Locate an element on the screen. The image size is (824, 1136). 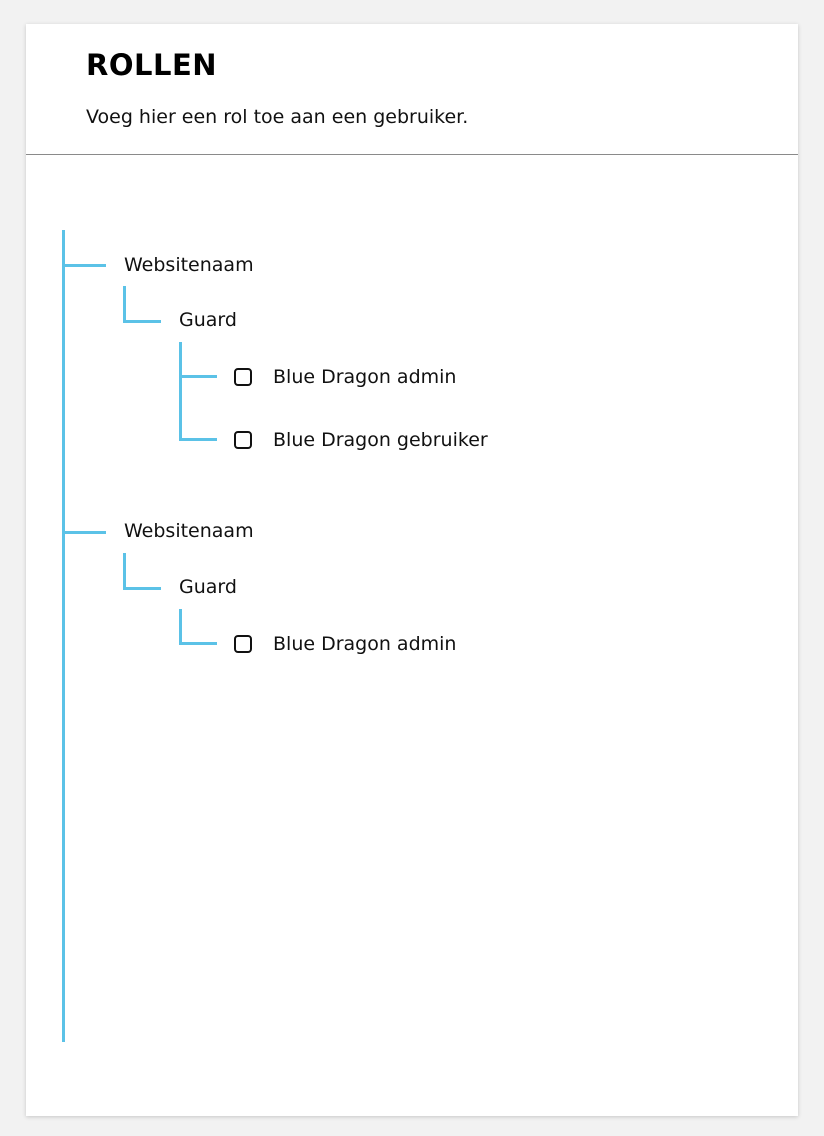
tree-main-rail is located at coordinates (63, 636).